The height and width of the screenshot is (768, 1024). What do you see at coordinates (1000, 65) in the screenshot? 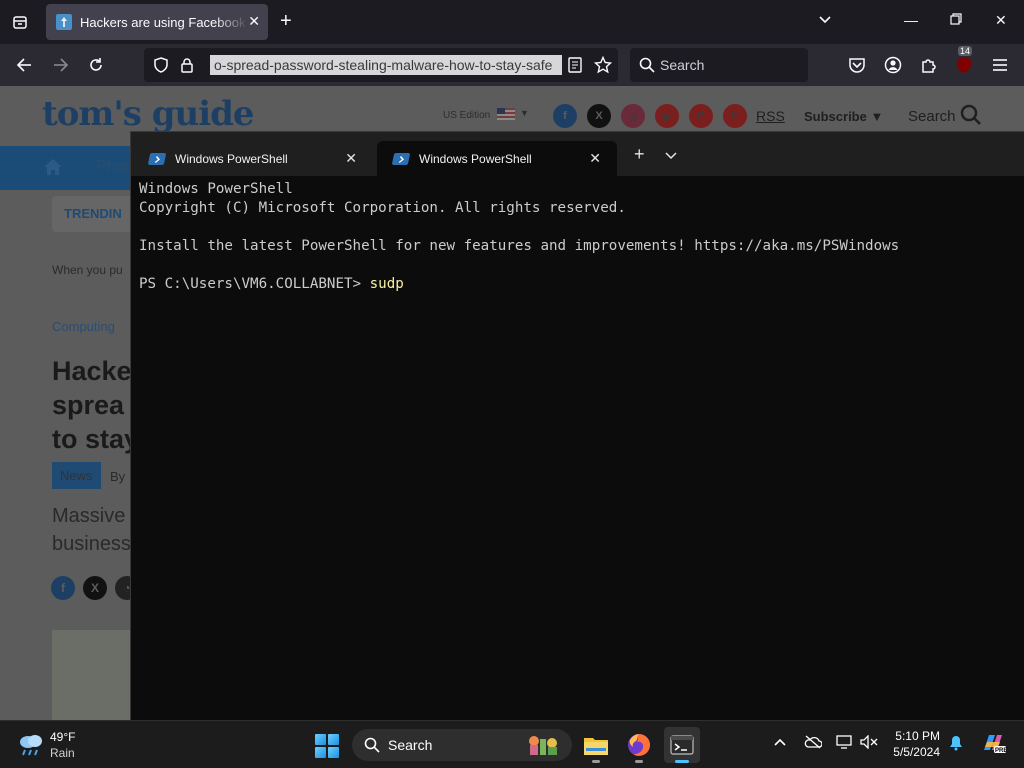
I see `hamburger-menu-icon` at bounding box center [1000, 65].